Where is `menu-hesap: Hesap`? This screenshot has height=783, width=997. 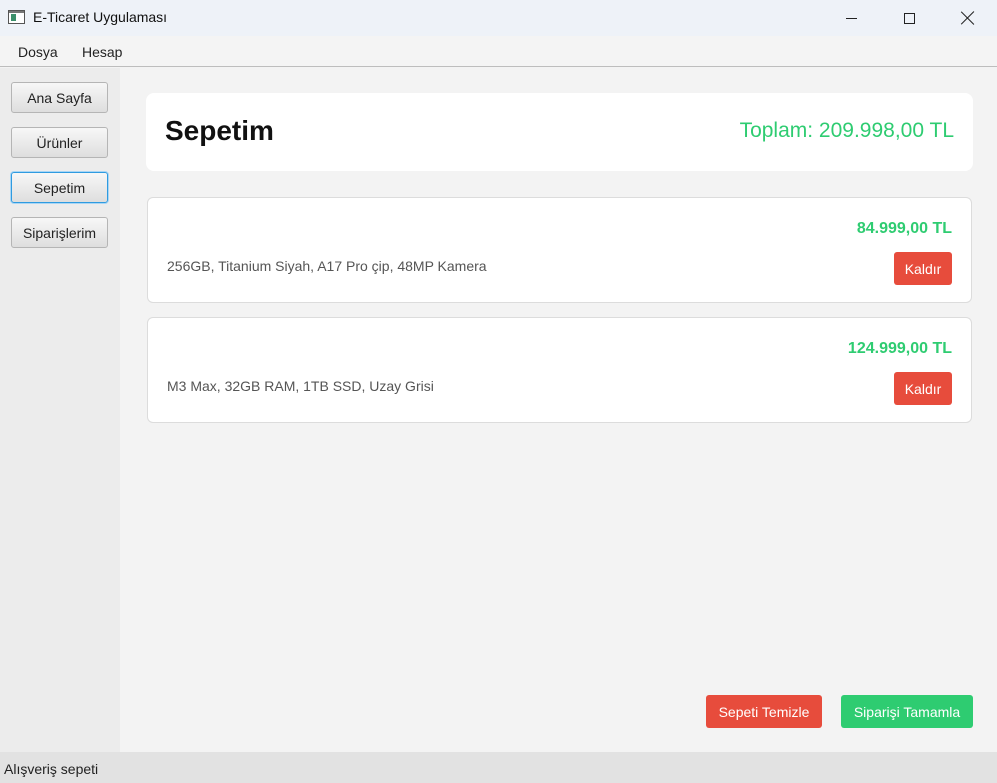
menu-hesap: Hesap is located at coordinates (102, 52).